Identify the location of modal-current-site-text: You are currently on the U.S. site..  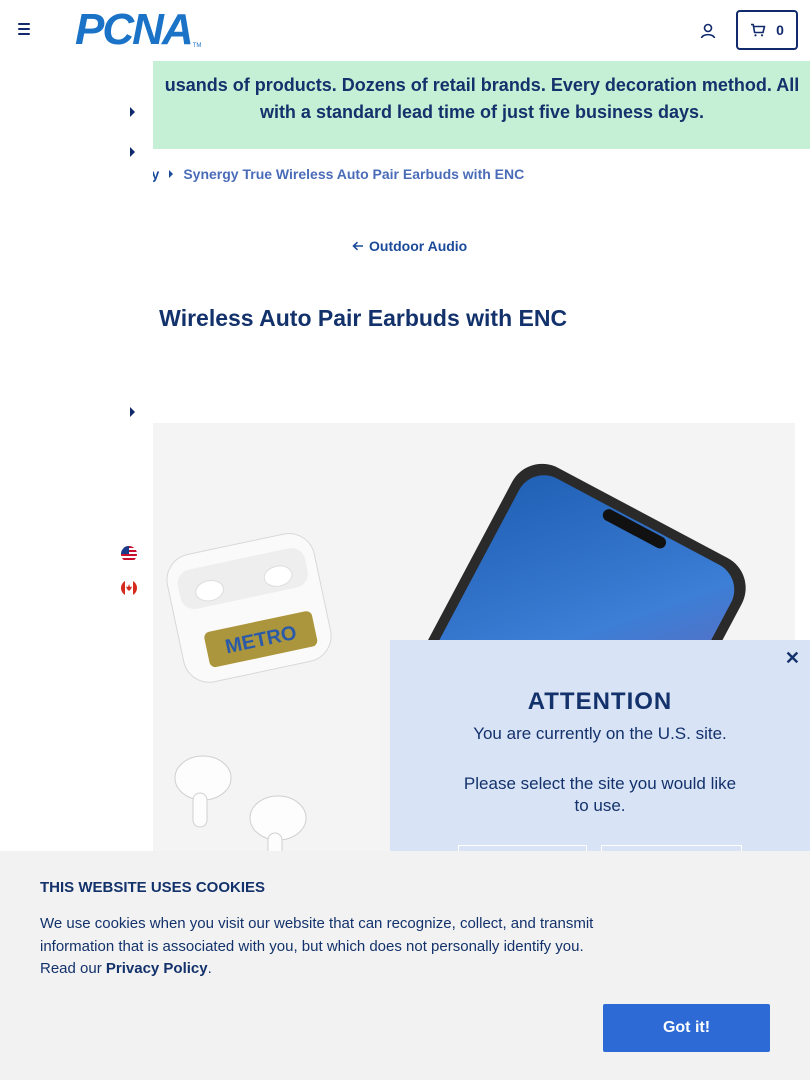
(600, 733).